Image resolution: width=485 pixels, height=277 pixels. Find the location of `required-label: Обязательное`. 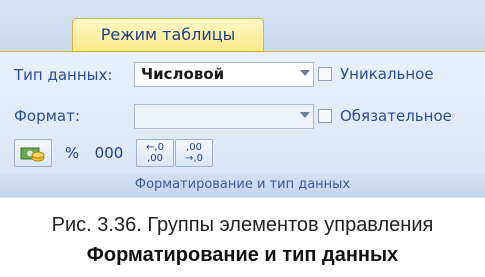

required-label: Обязательное is located at coordinates (396, 116).